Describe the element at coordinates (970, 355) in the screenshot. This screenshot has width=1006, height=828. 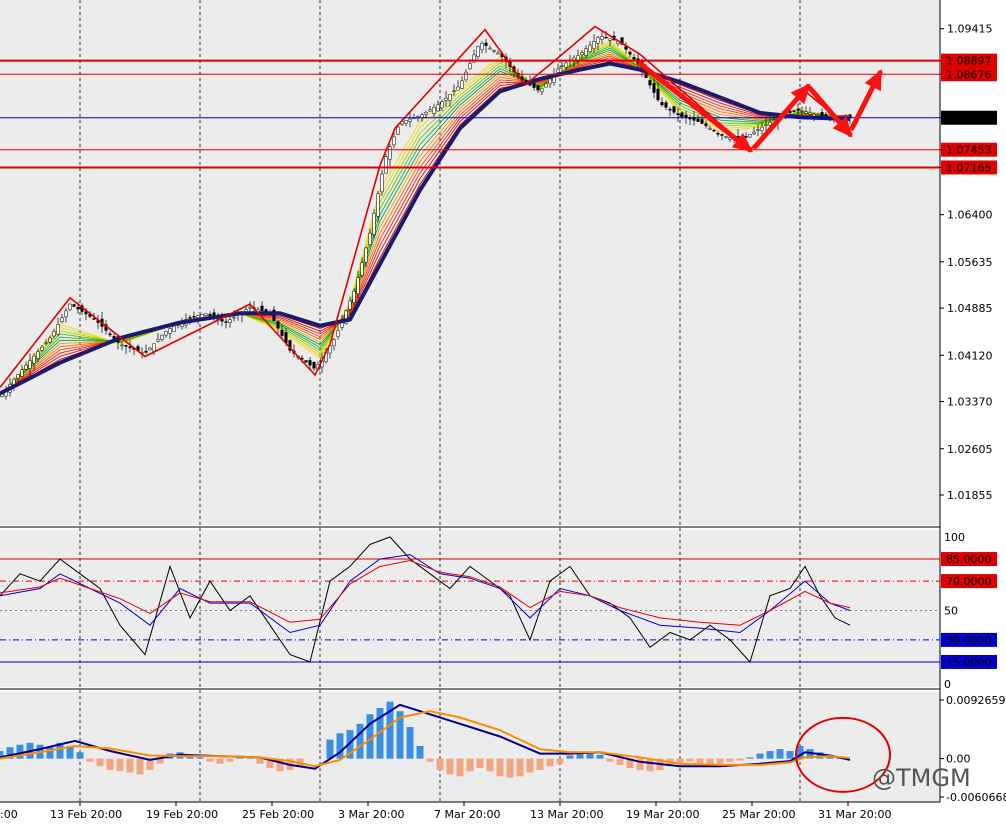
I see `price-tick-label: 1.04120` at that location.